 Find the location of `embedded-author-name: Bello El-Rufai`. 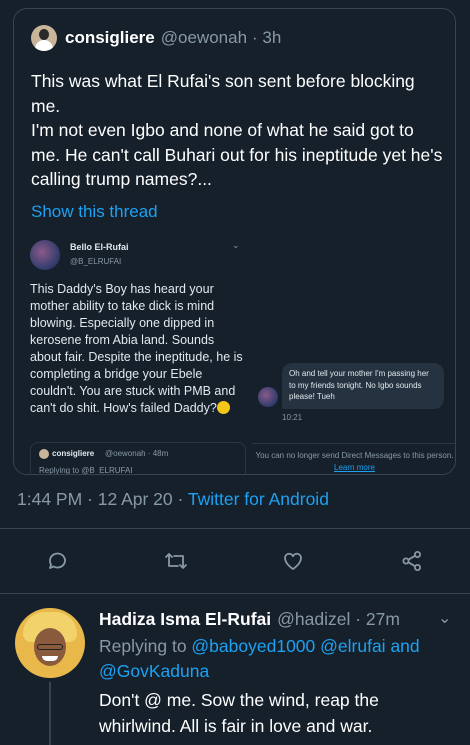

embedded-author-name: Bello El-Rufai is located at coordinates (99, 247).